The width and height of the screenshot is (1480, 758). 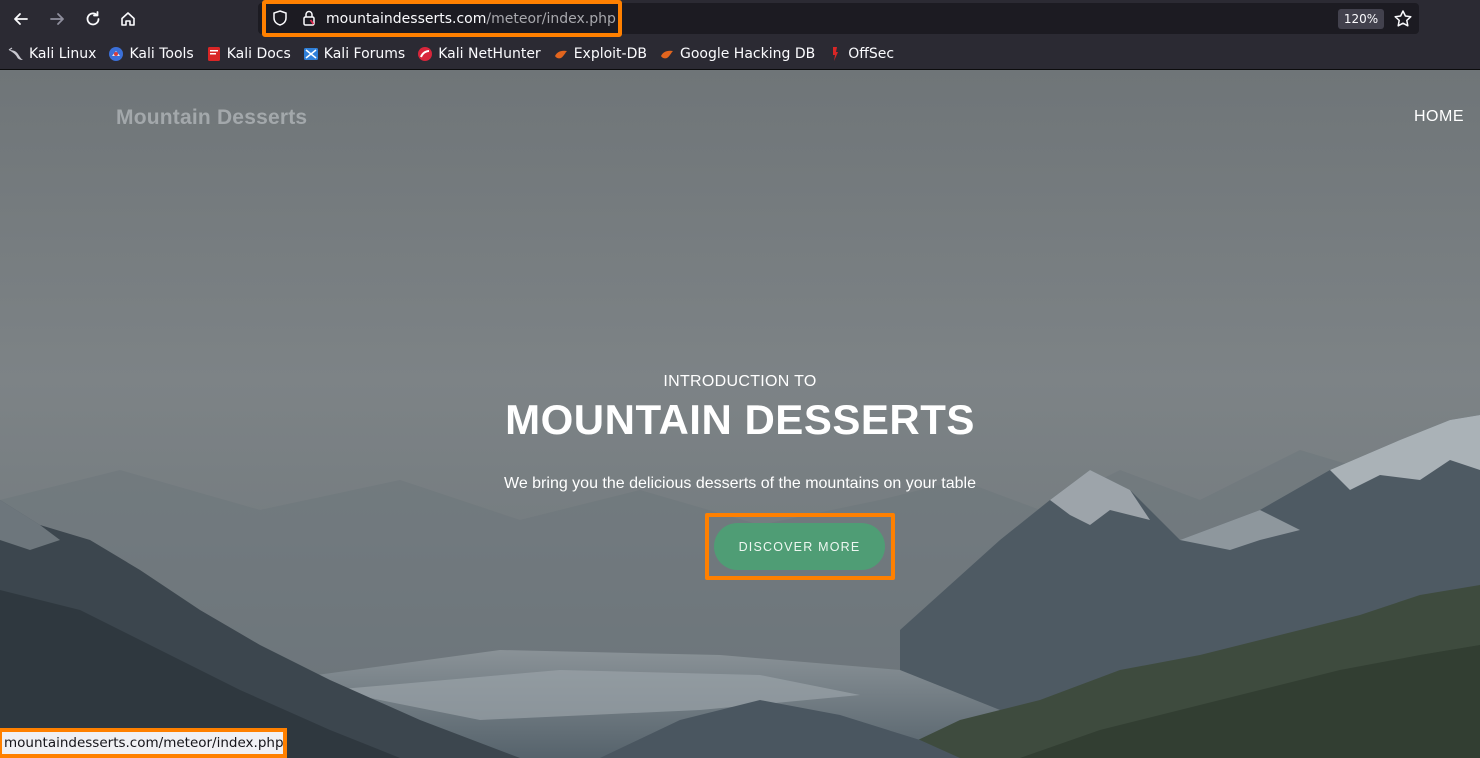 I want to click on home-button, so click(x=128, y=19).